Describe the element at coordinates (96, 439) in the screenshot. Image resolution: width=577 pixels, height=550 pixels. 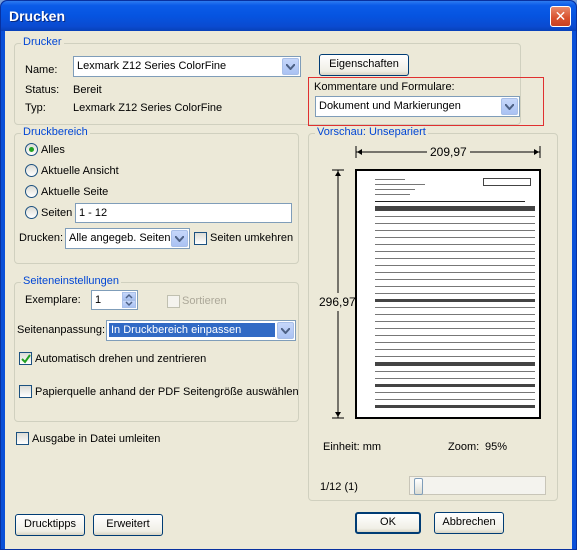
I see `print-to-file-label: Ausgabe in Datei umleiten` at that location.